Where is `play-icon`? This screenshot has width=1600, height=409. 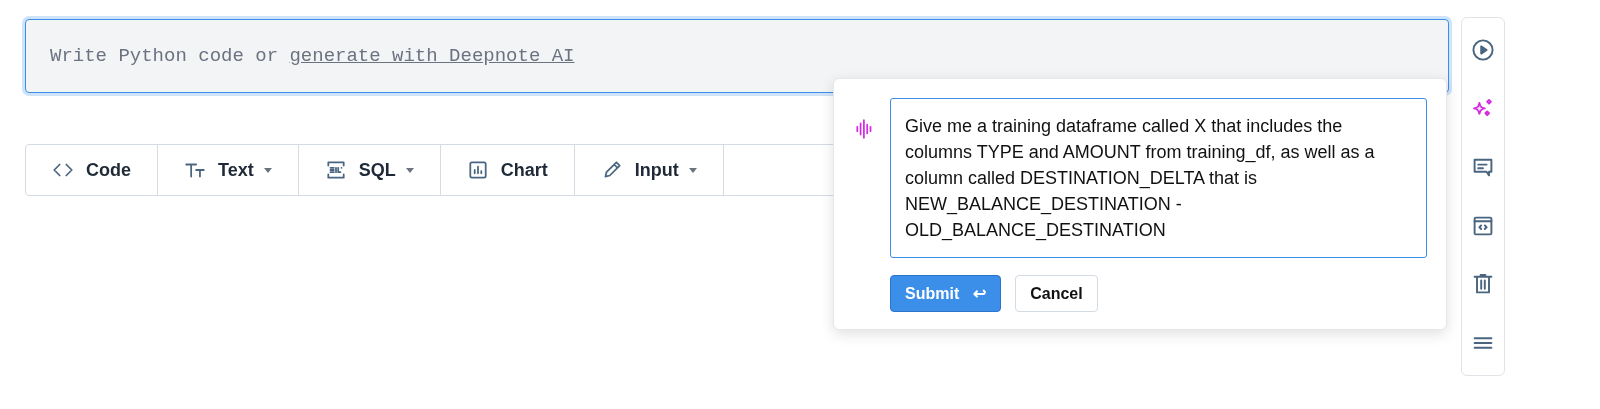
play-icon is located at coordinates (1483, 50).